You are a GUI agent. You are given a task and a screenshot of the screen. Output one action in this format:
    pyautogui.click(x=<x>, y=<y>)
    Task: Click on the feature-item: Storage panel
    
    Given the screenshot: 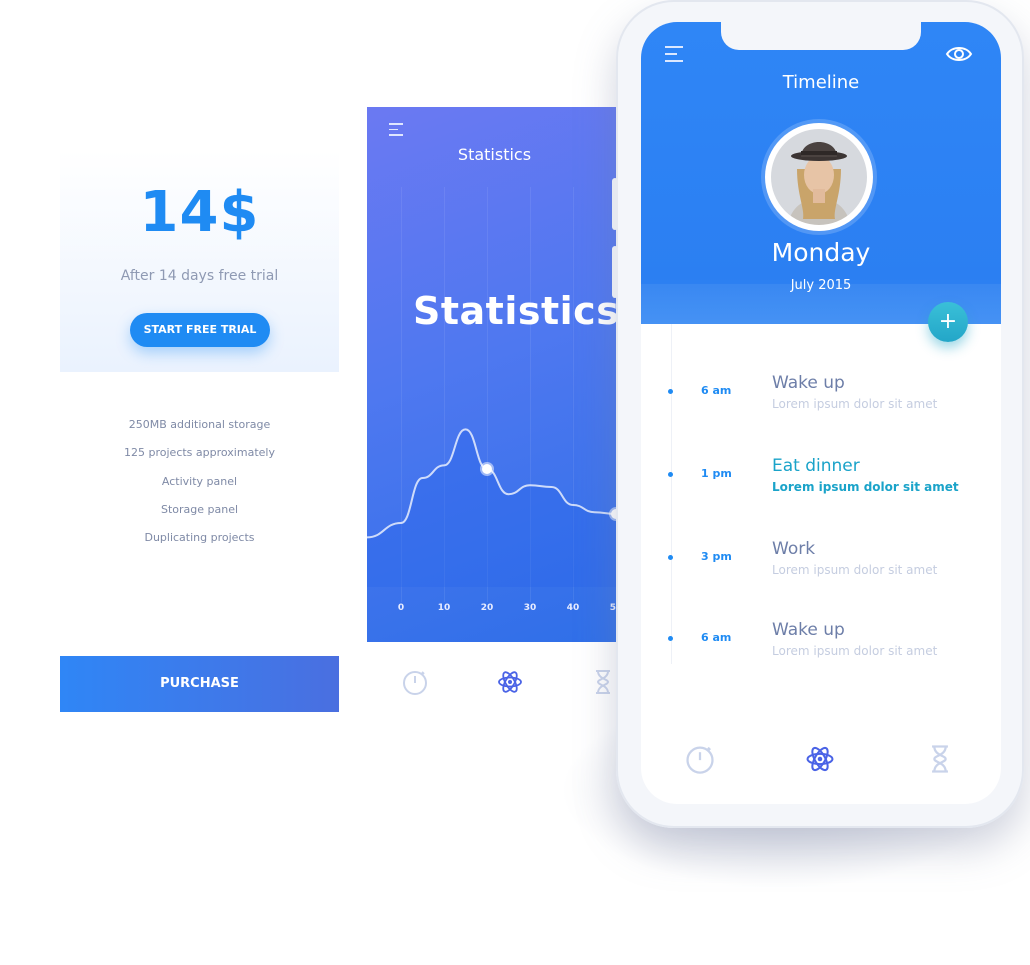 What is the action you would take?
    pyautogui.click(x=199, y=509)
    